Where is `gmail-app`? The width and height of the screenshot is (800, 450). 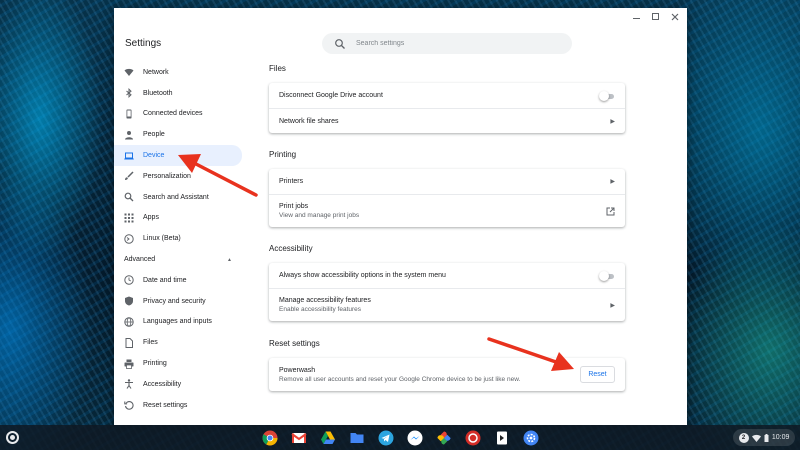
gmail-app is located at coordinates (298, 437).